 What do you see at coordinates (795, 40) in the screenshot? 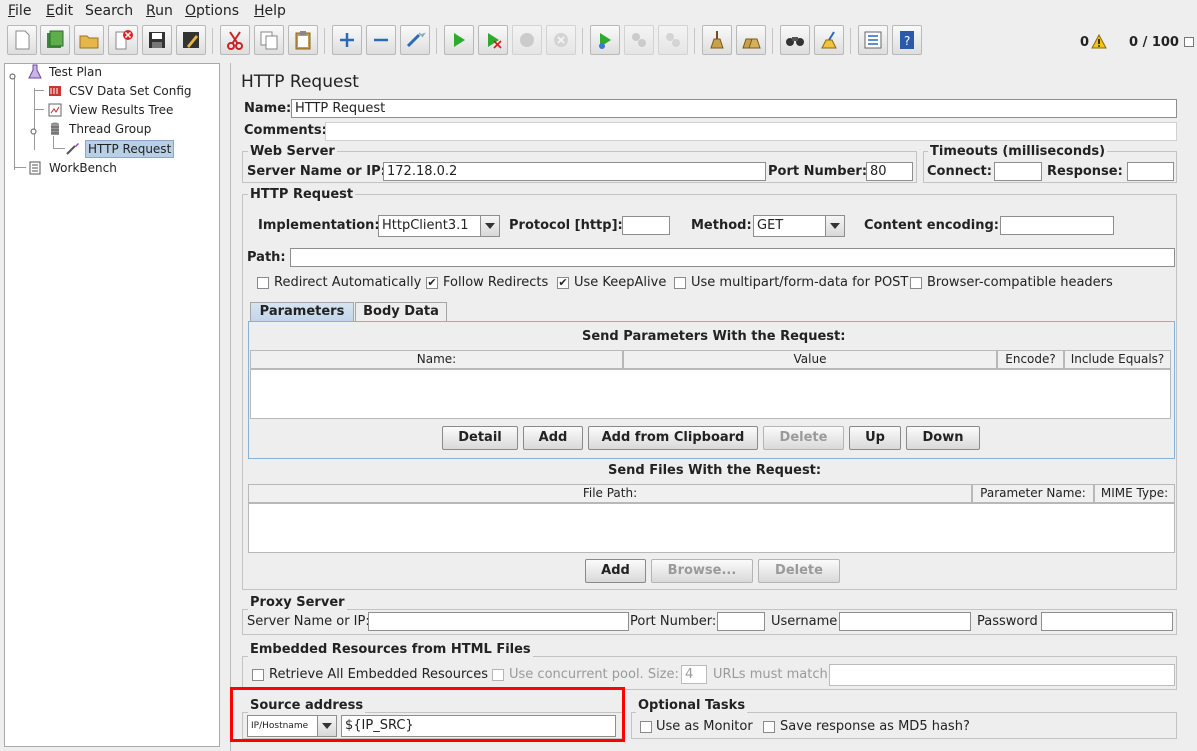
I see `search-button` at bounding box center [795, 40].